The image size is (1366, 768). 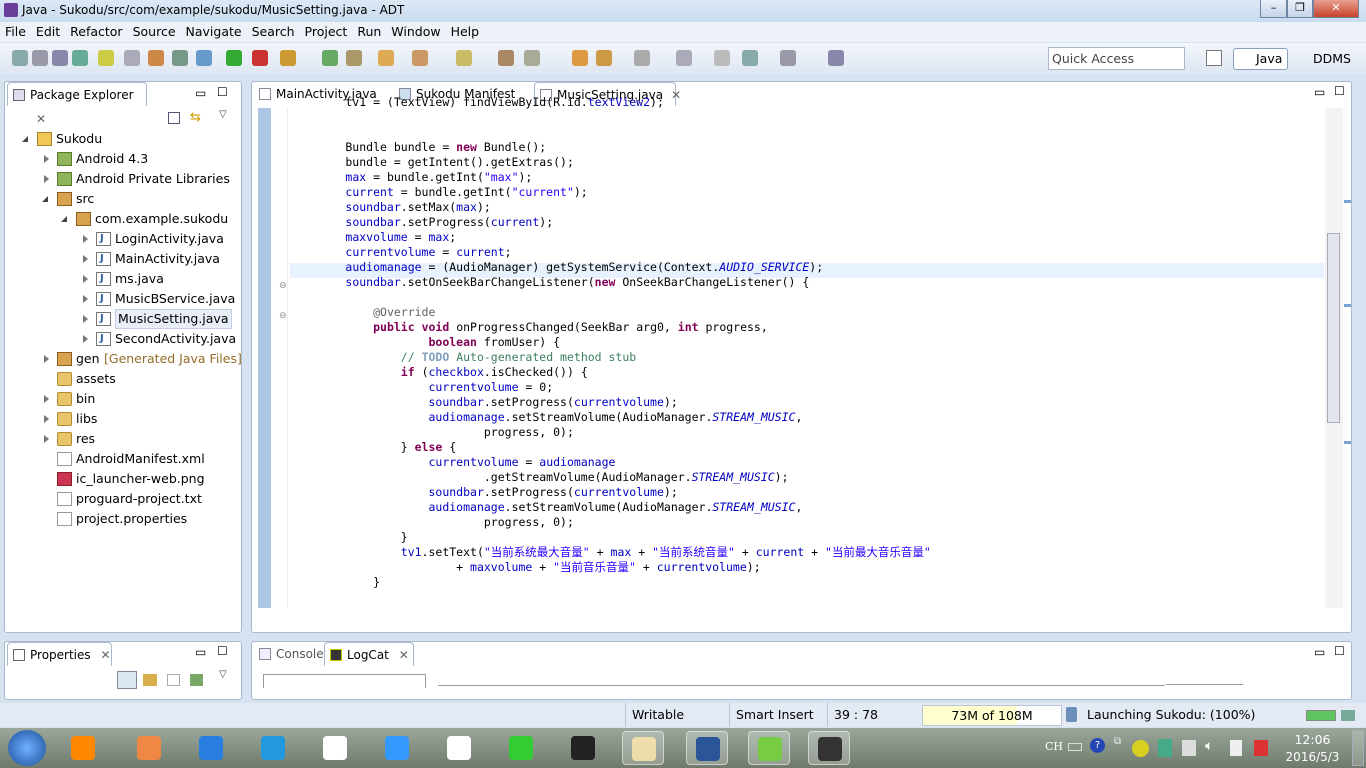 What do you see at coordinates (60, 58) in the screenshot?
I see `save-all-icon` at bounding box center [60, 58].